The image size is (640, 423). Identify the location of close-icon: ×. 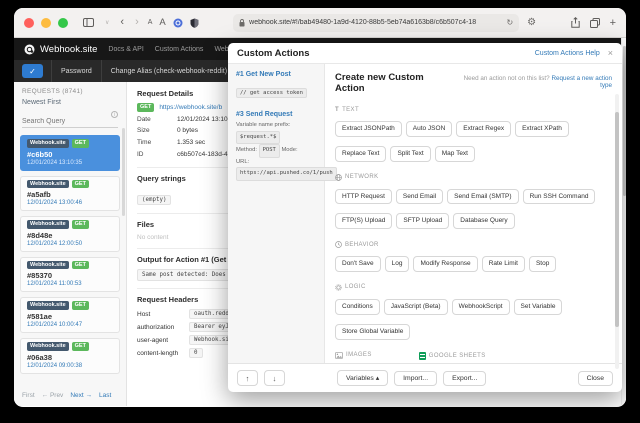
(610, 53).